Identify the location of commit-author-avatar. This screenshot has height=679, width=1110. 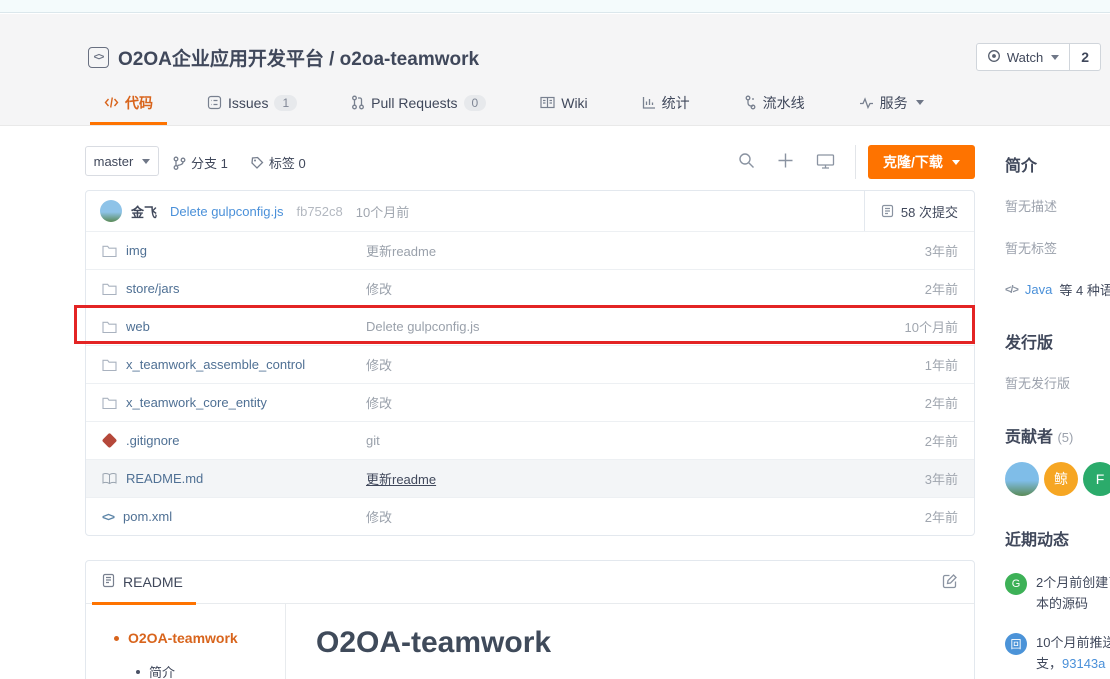
(111, 211).